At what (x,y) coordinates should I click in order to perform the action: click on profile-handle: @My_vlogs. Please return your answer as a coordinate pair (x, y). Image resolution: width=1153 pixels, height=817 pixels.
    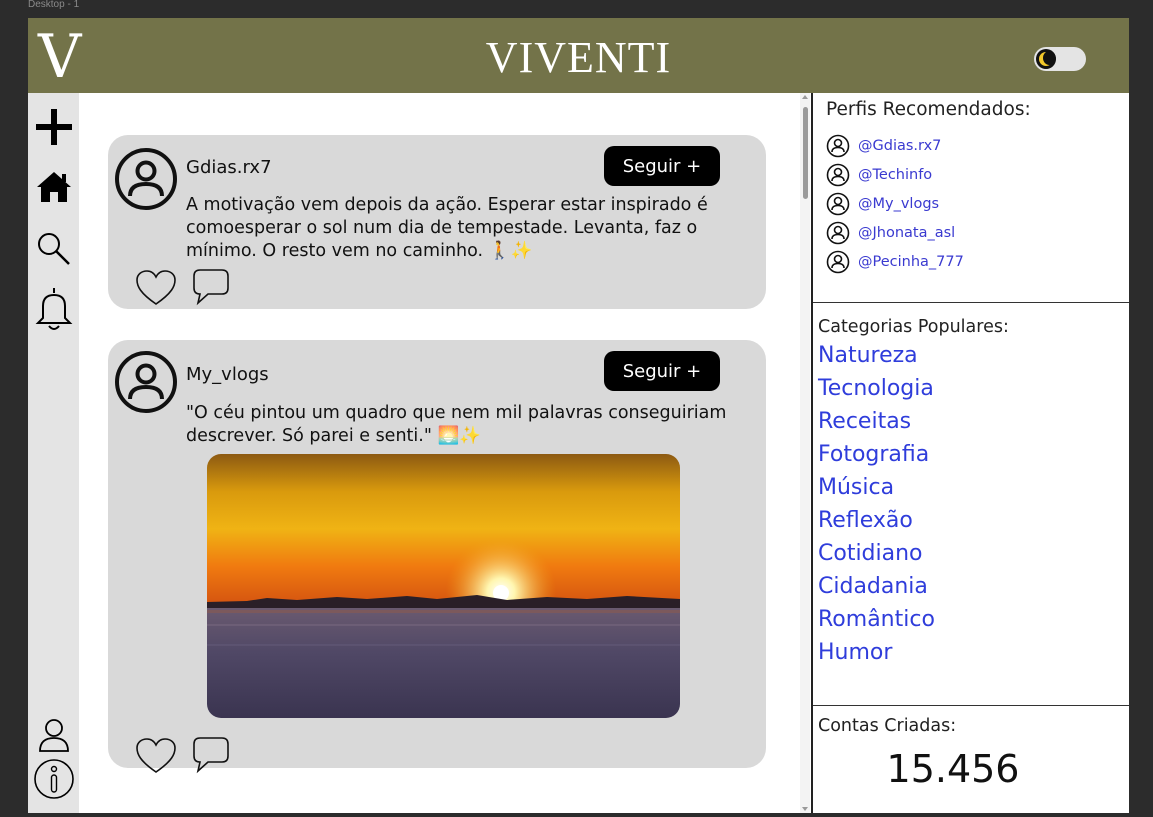
    Looking at the image, I should click on (899, 204).